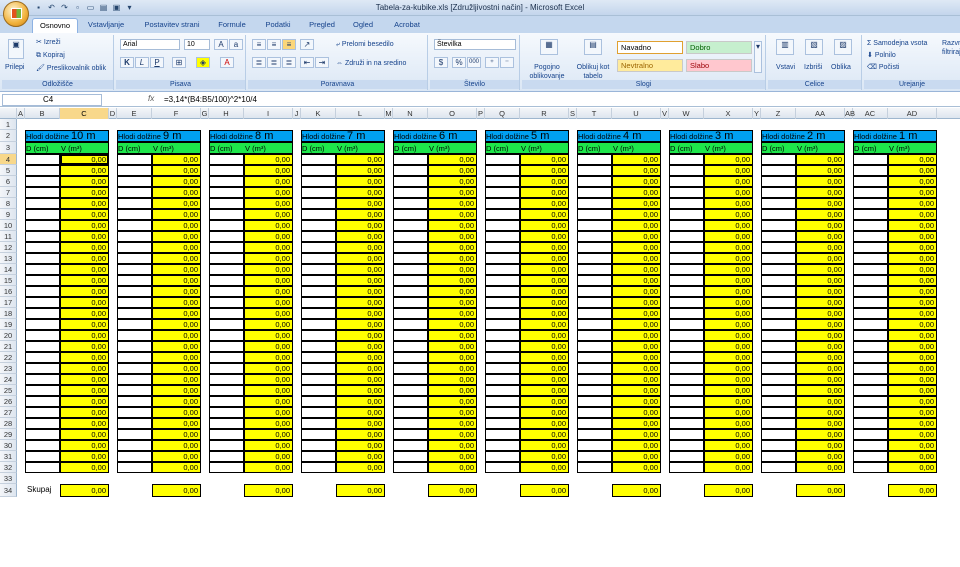  I want to click on style-neutral: Nevtralno, so click(650, 65).